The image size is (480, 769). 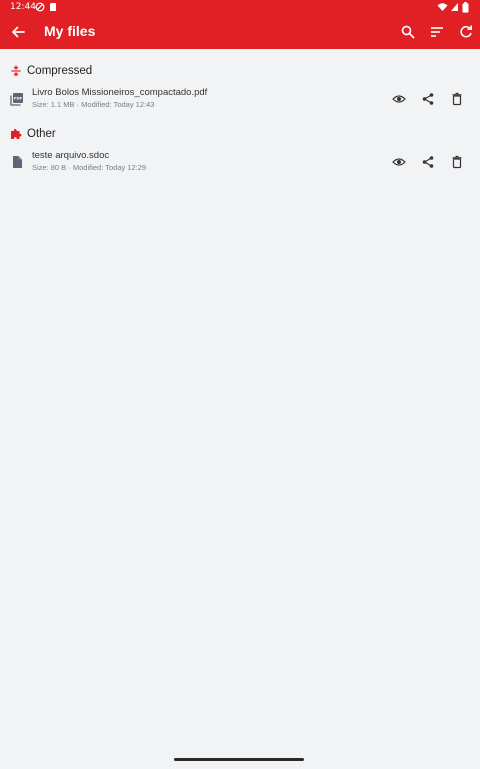 I want to click on section-title: Compressed, so click(x=60, y=71).